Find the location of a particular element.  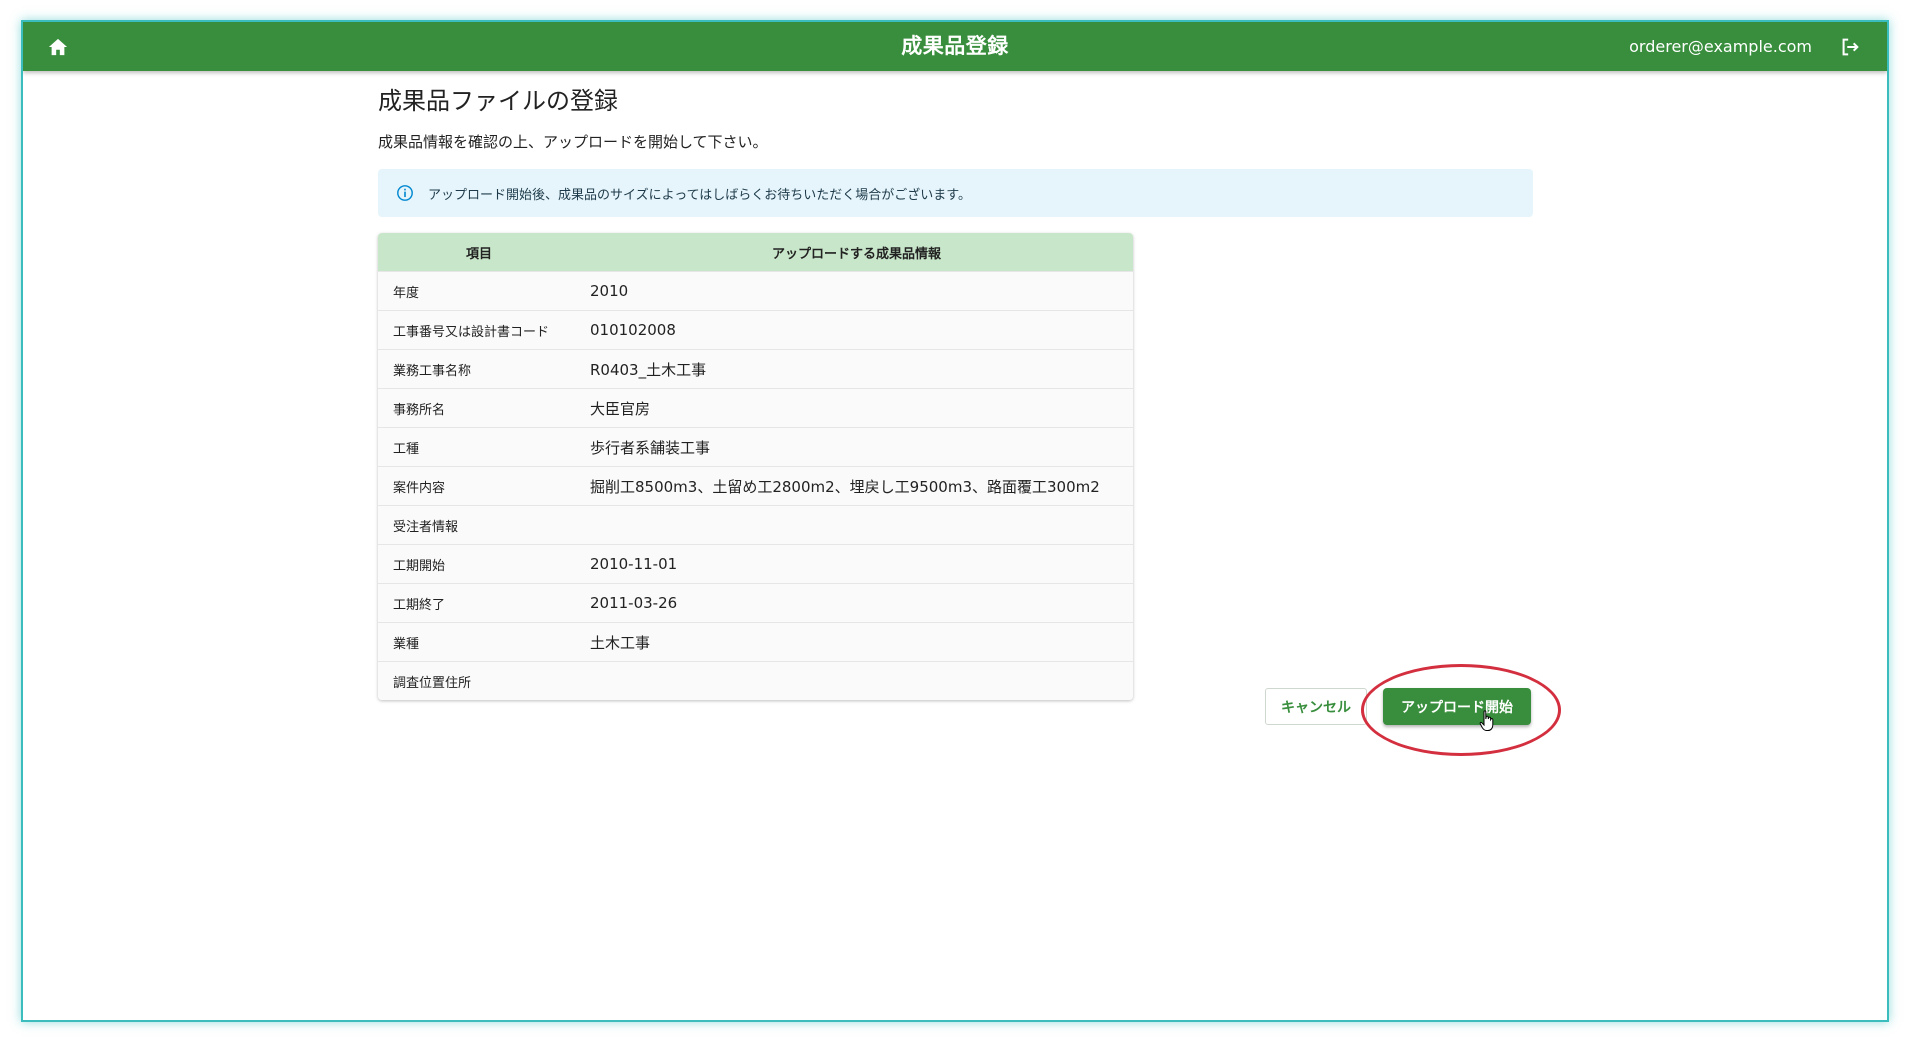

table-row: 事務所名 大臣官房 is located at coordinates (755, 408).